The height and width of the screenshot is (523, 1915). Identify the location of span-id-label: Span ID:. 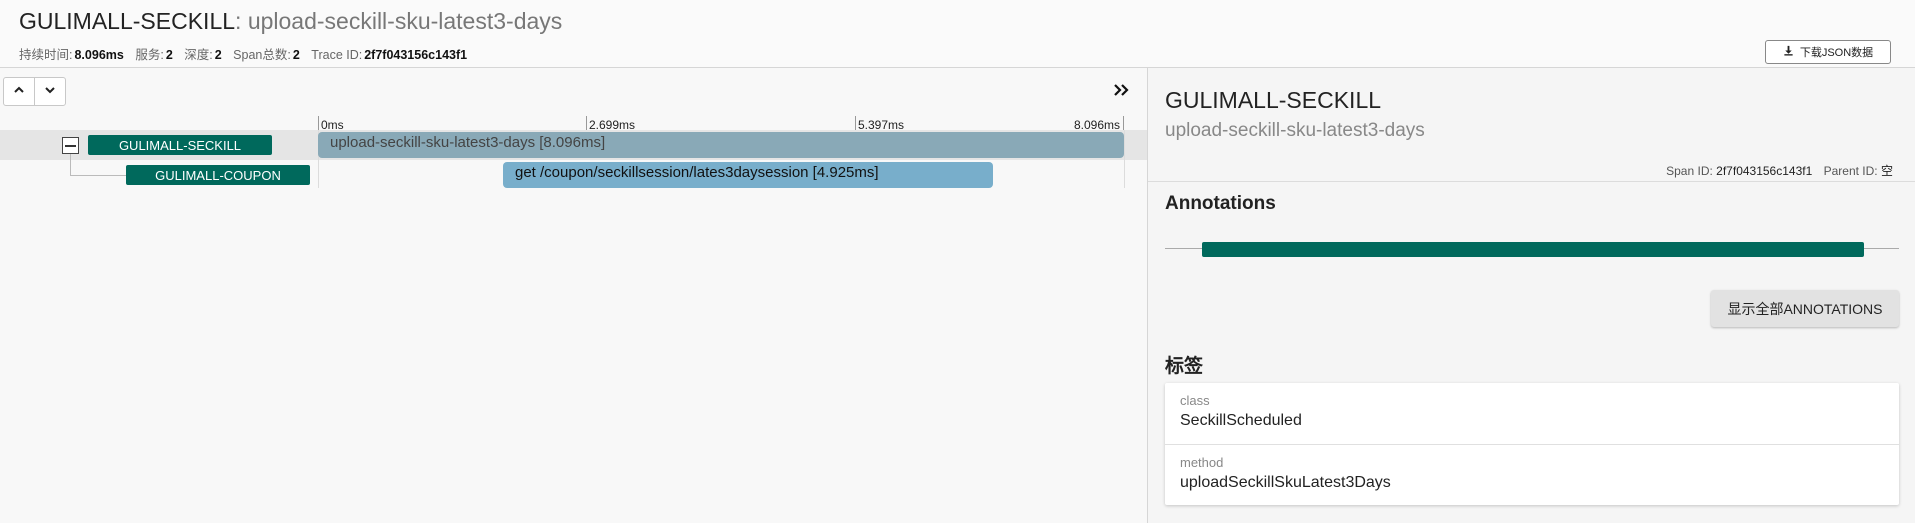
(1689, 171).